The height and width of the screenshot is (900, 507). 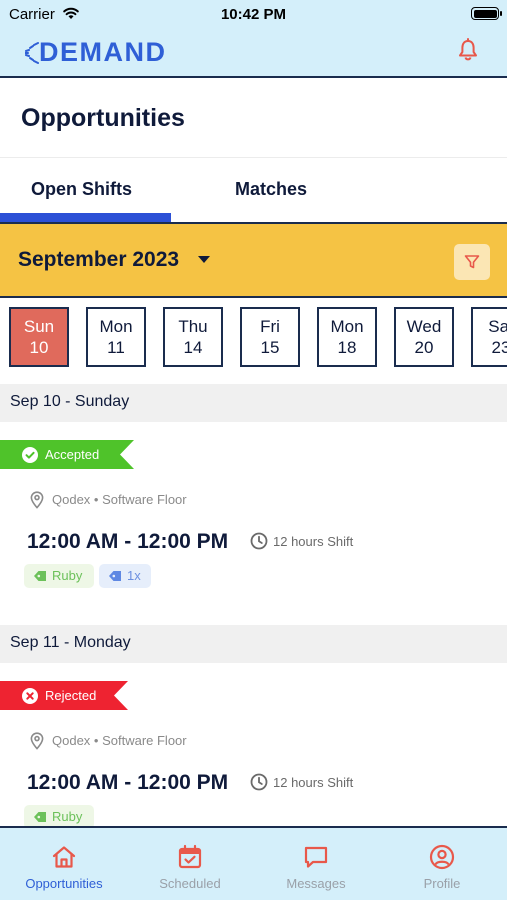 What do you see at coordinates (193, 326) in the screenshot?
I see `day-name: Thu` at bounding box center [193, 326].